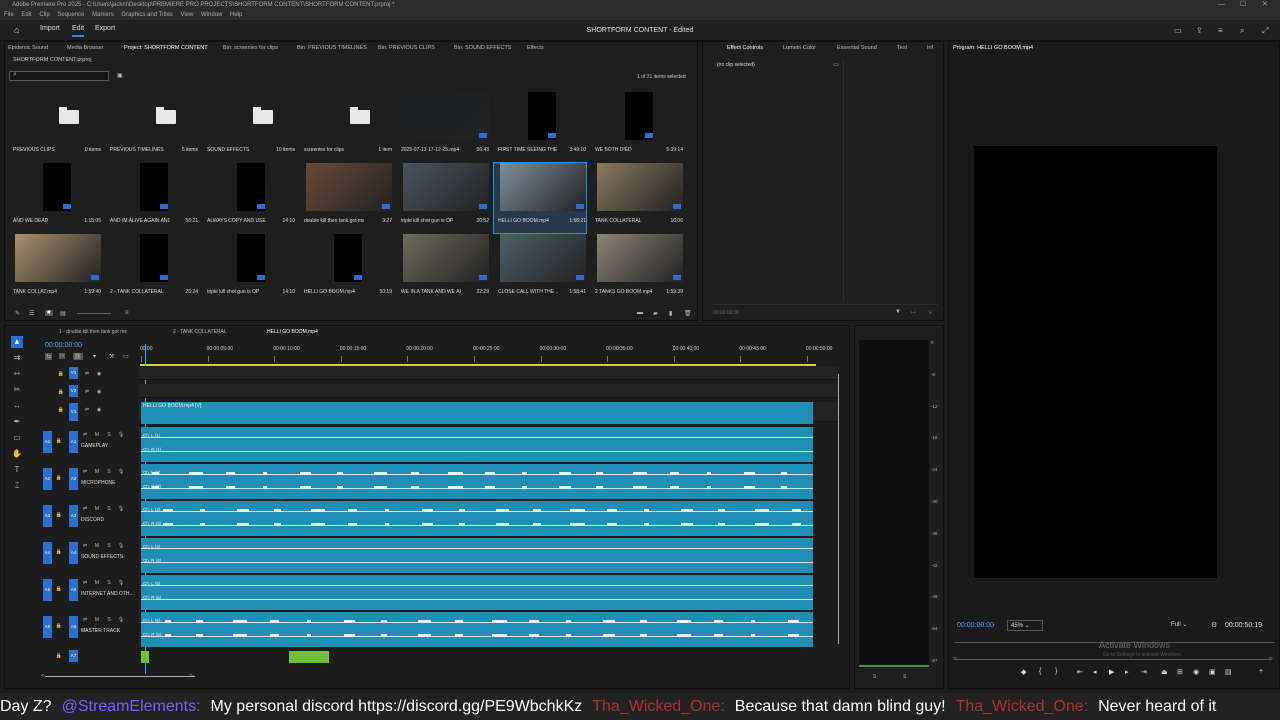 This screenshot has width=1280, height=720. I want to click on audio-clip: Ch. L (4) Ch. R (4), so click(477, 555).